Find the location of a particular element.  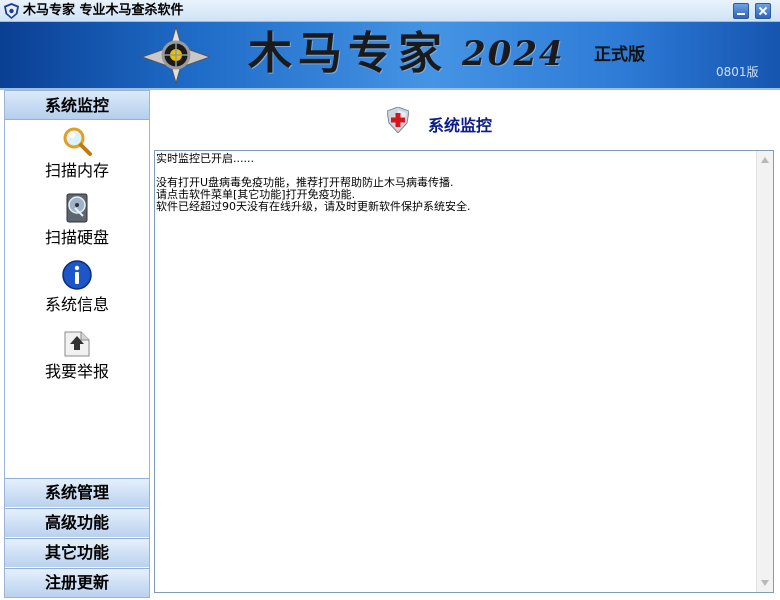

scroll-down-arrow-icon is located at coordinates (765, 583).